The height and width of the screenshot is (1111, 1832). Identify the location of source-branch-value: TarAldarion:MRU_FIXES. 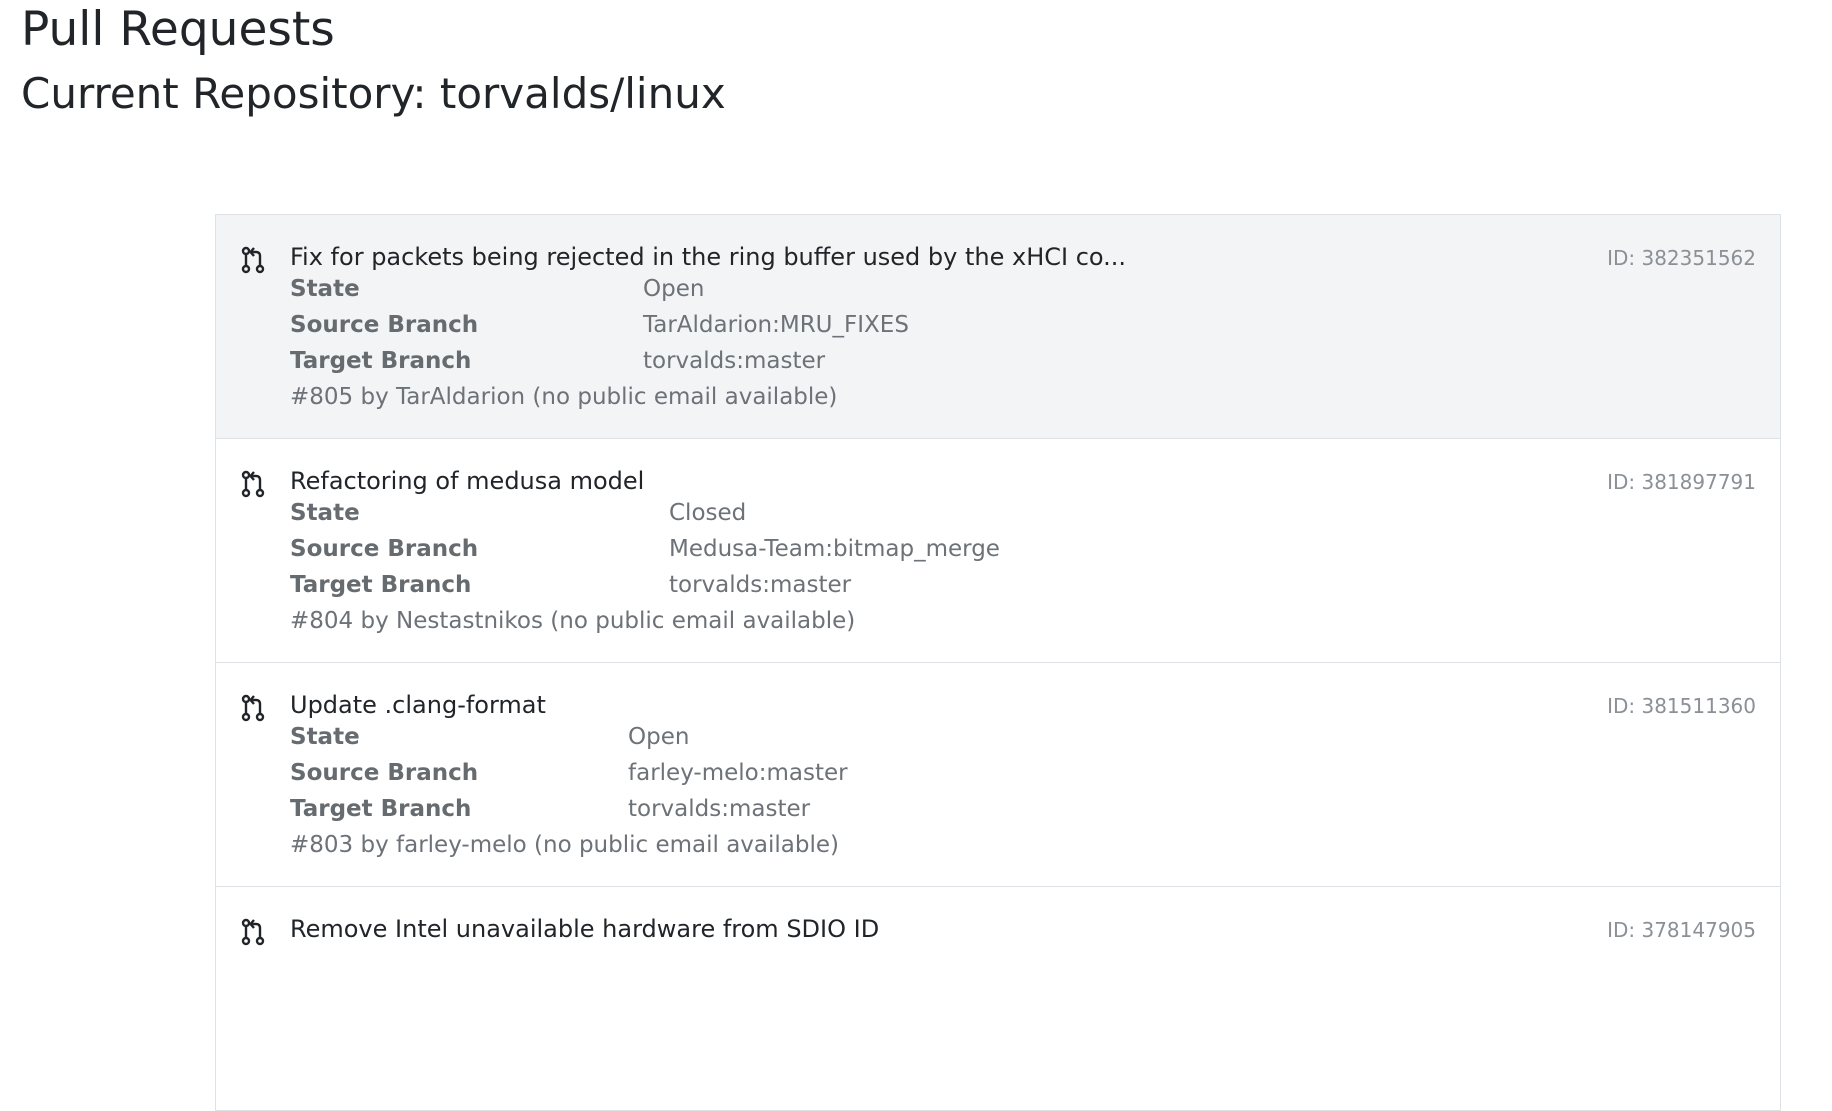
(776, 325).